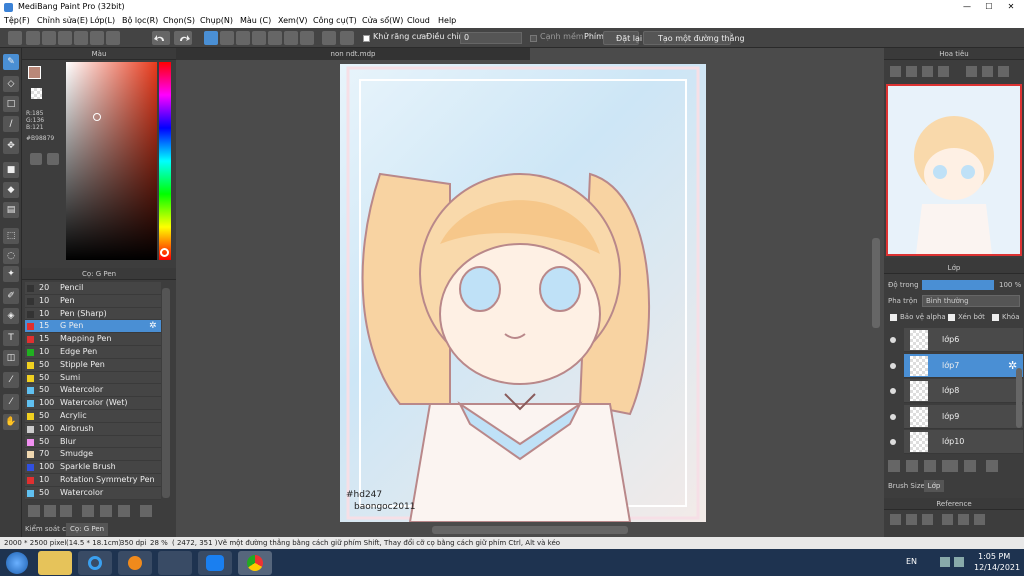  I want to click on layer-row: lớp7 ✲, so click(963, 365).